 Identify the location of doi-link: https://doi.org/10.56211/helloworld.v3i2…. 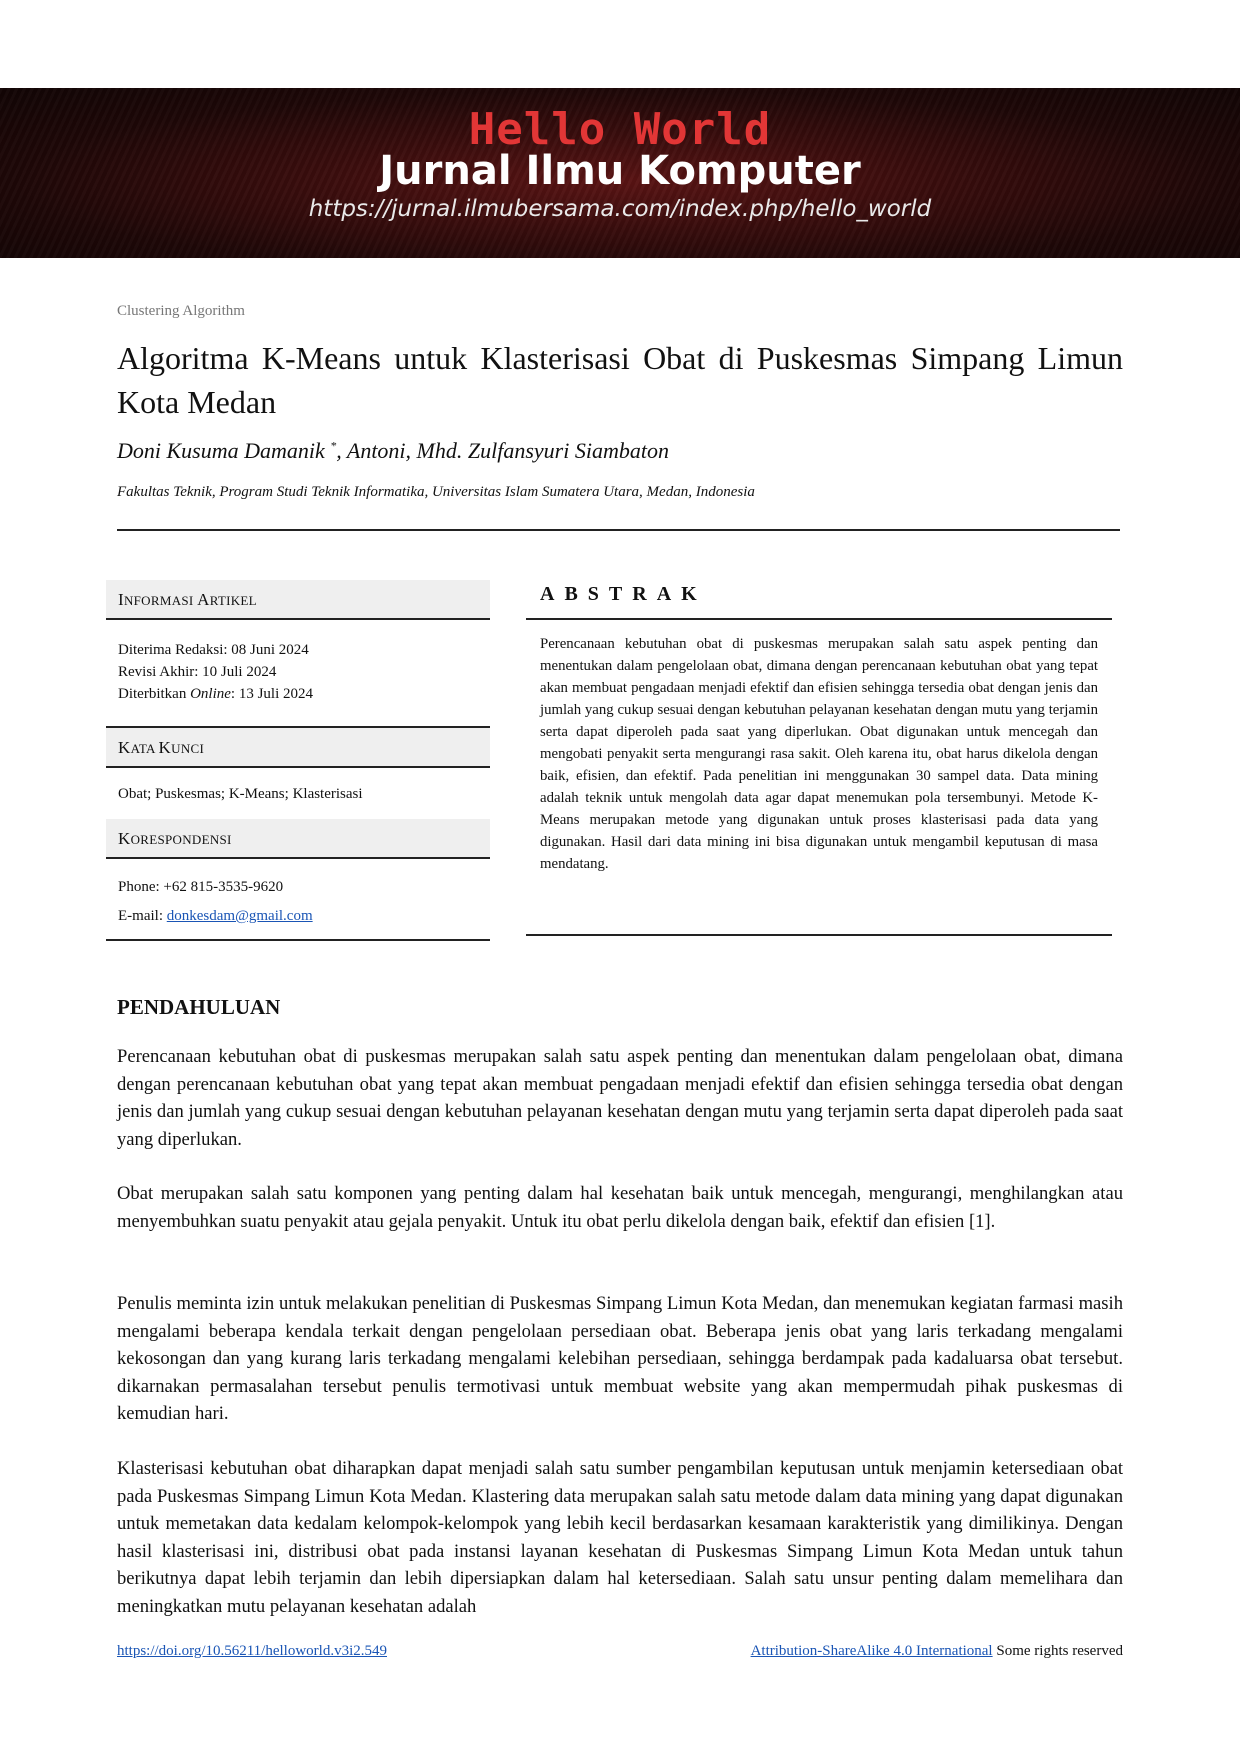
(252, 1651).